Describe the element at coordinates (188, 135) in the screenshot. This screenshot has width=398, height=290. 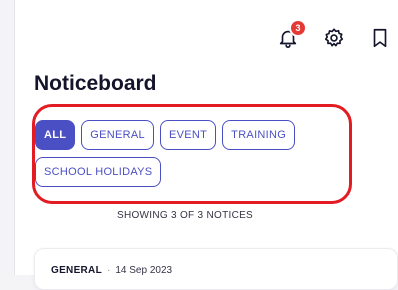
I see `filter-chip-event: EVENT` at that location.